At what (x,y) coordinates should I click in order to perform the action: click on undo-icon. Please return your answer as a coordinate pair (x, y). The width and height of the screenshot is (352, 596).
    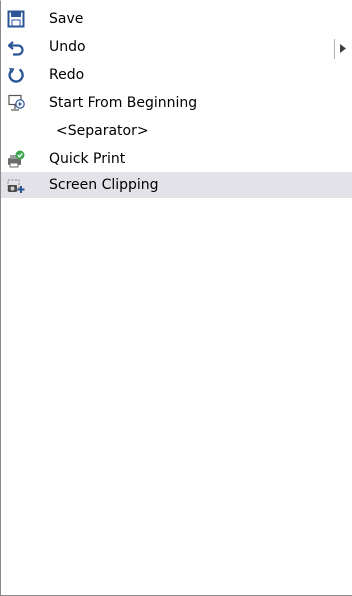
    Looking at the image, I should click on (16, 47).